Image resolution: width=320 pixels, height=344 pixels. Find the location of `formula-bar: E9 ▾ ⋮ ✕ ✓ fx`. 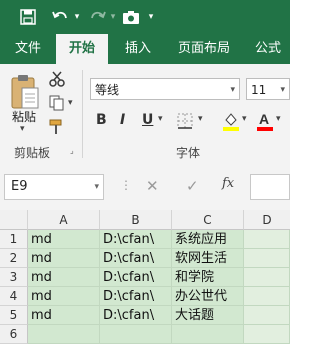

formula-bar: E9 ▾ ⋮ ✕ ✓ fx is located at coordinates (145, 187).